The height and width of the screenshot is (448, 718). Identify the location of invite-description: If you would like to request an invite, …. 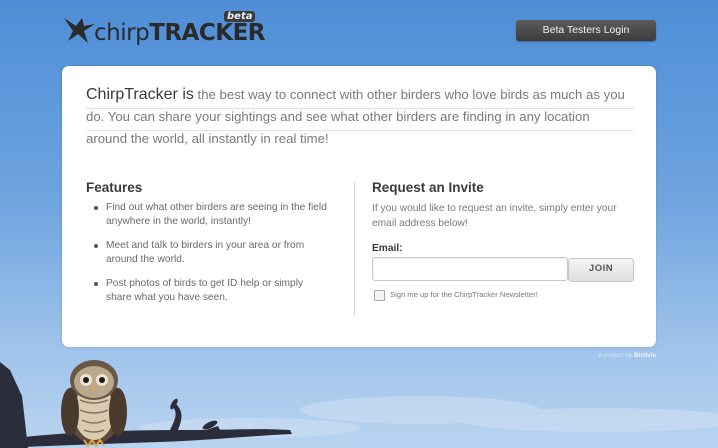
(494, 216).